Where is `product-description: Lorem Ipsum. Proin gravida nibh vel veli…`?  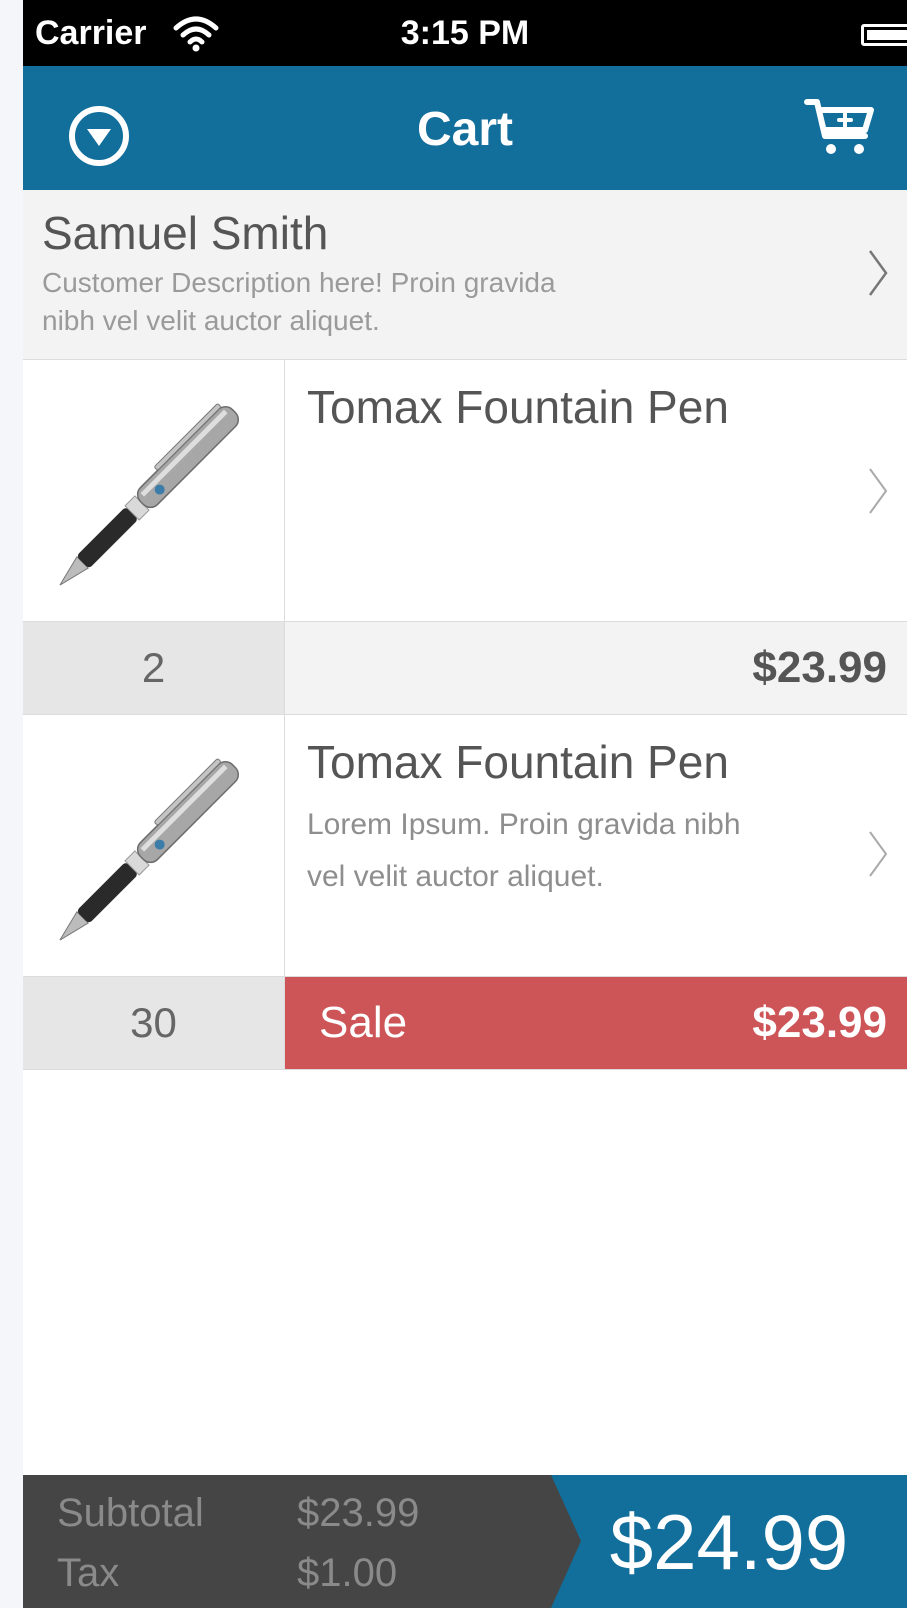 product-description: Lorem Ipsum. Proin gravida nibh vel veli… is located at coordinates (524, 850).